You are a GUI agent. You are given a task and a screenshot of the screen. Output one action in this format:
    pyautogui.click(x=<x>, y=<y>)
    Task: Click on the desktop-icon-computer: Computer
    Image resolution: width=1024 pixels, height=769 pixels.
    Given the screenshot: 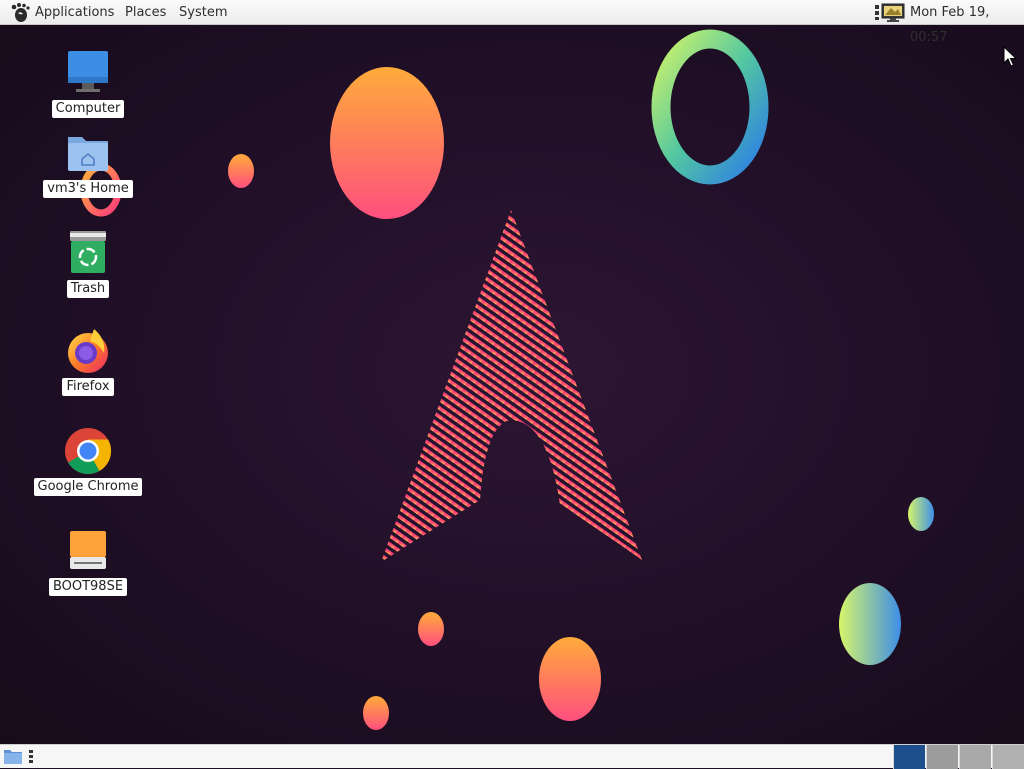 What is the action you would take?
    pyautogui.click(x=88, y=83)
    